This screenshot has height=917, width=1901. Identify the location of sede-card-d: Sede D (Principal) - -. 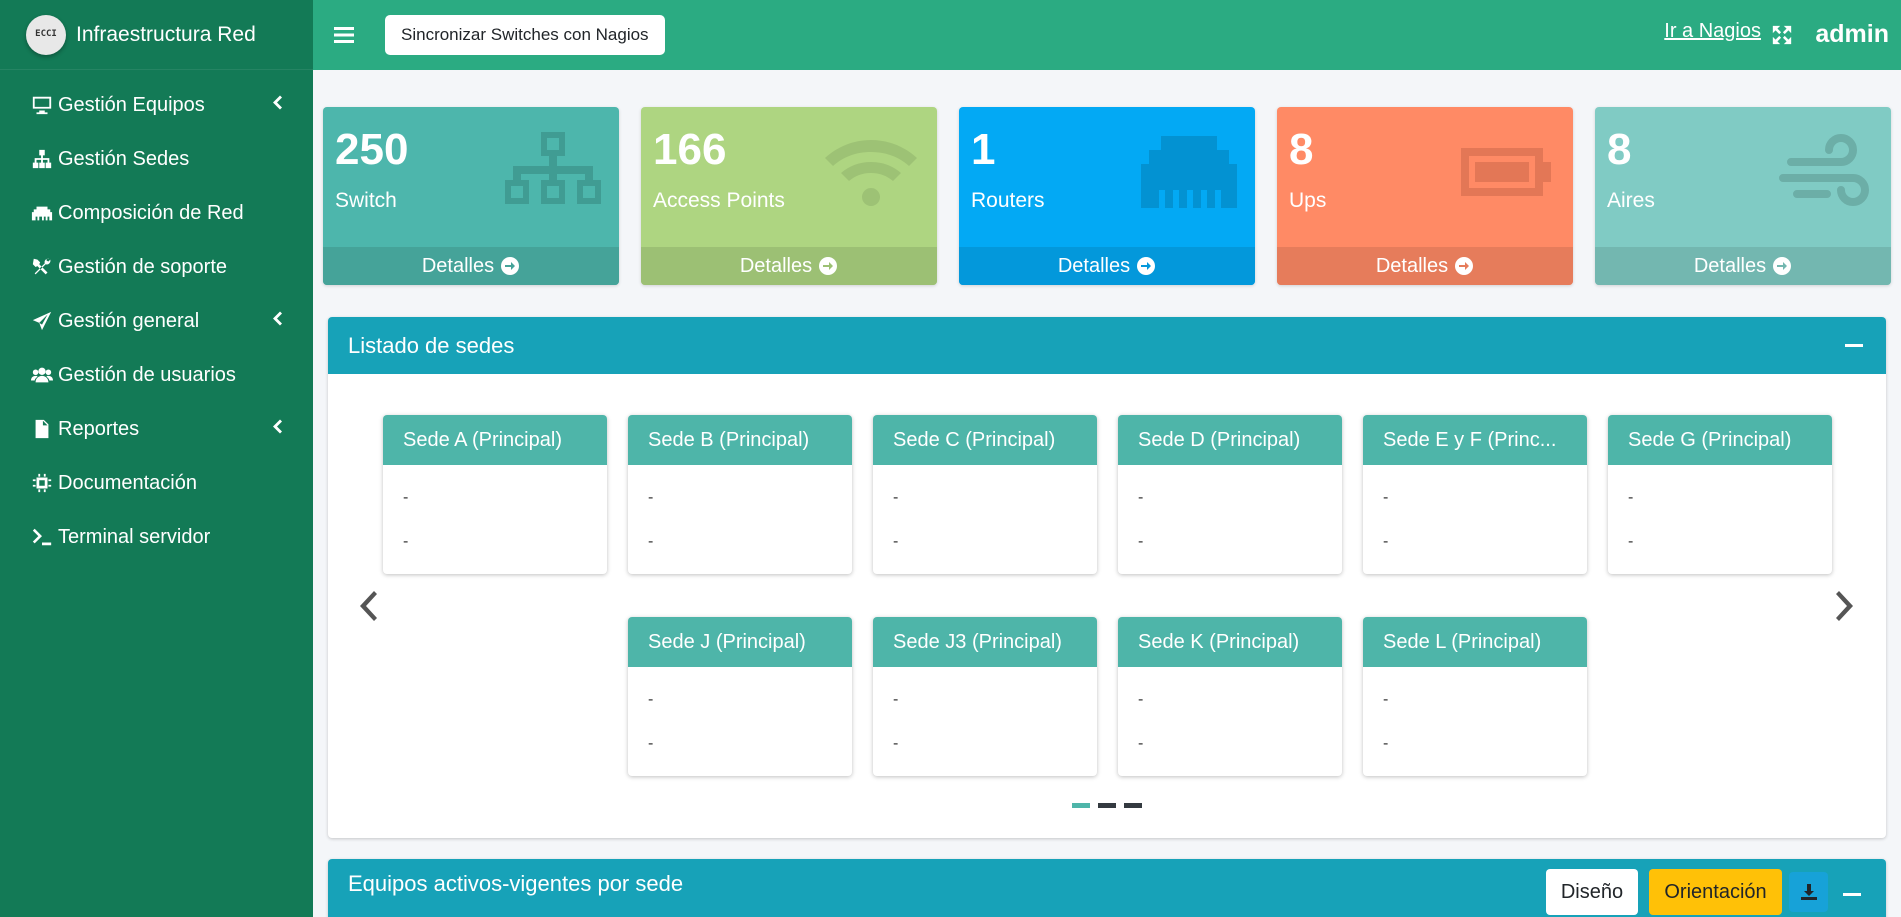
(1230, 494).